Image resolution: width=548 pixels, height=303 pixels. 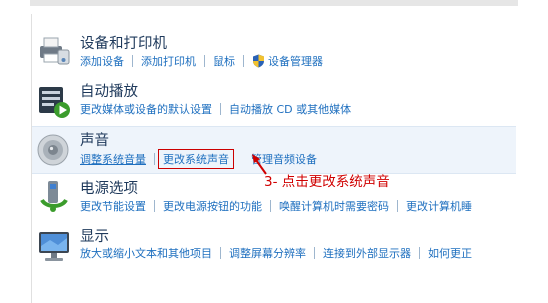 What do you see at coordinates (258, 61) in the screenshot?
I see `uac-shield-icon` at bounding box center [258, 61].